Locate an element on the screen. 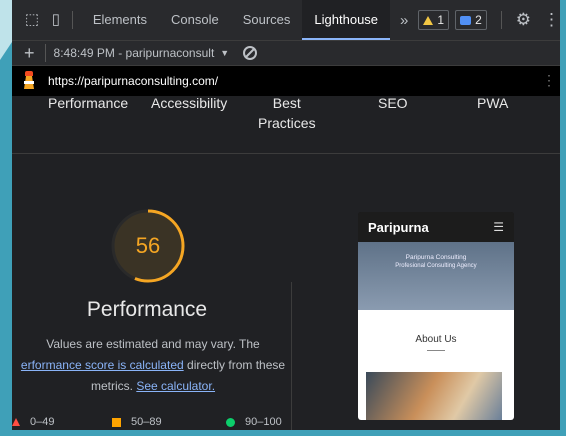 The width and height of the screenshot is (566, 436). category-divider is located at coordinates (286, 153).